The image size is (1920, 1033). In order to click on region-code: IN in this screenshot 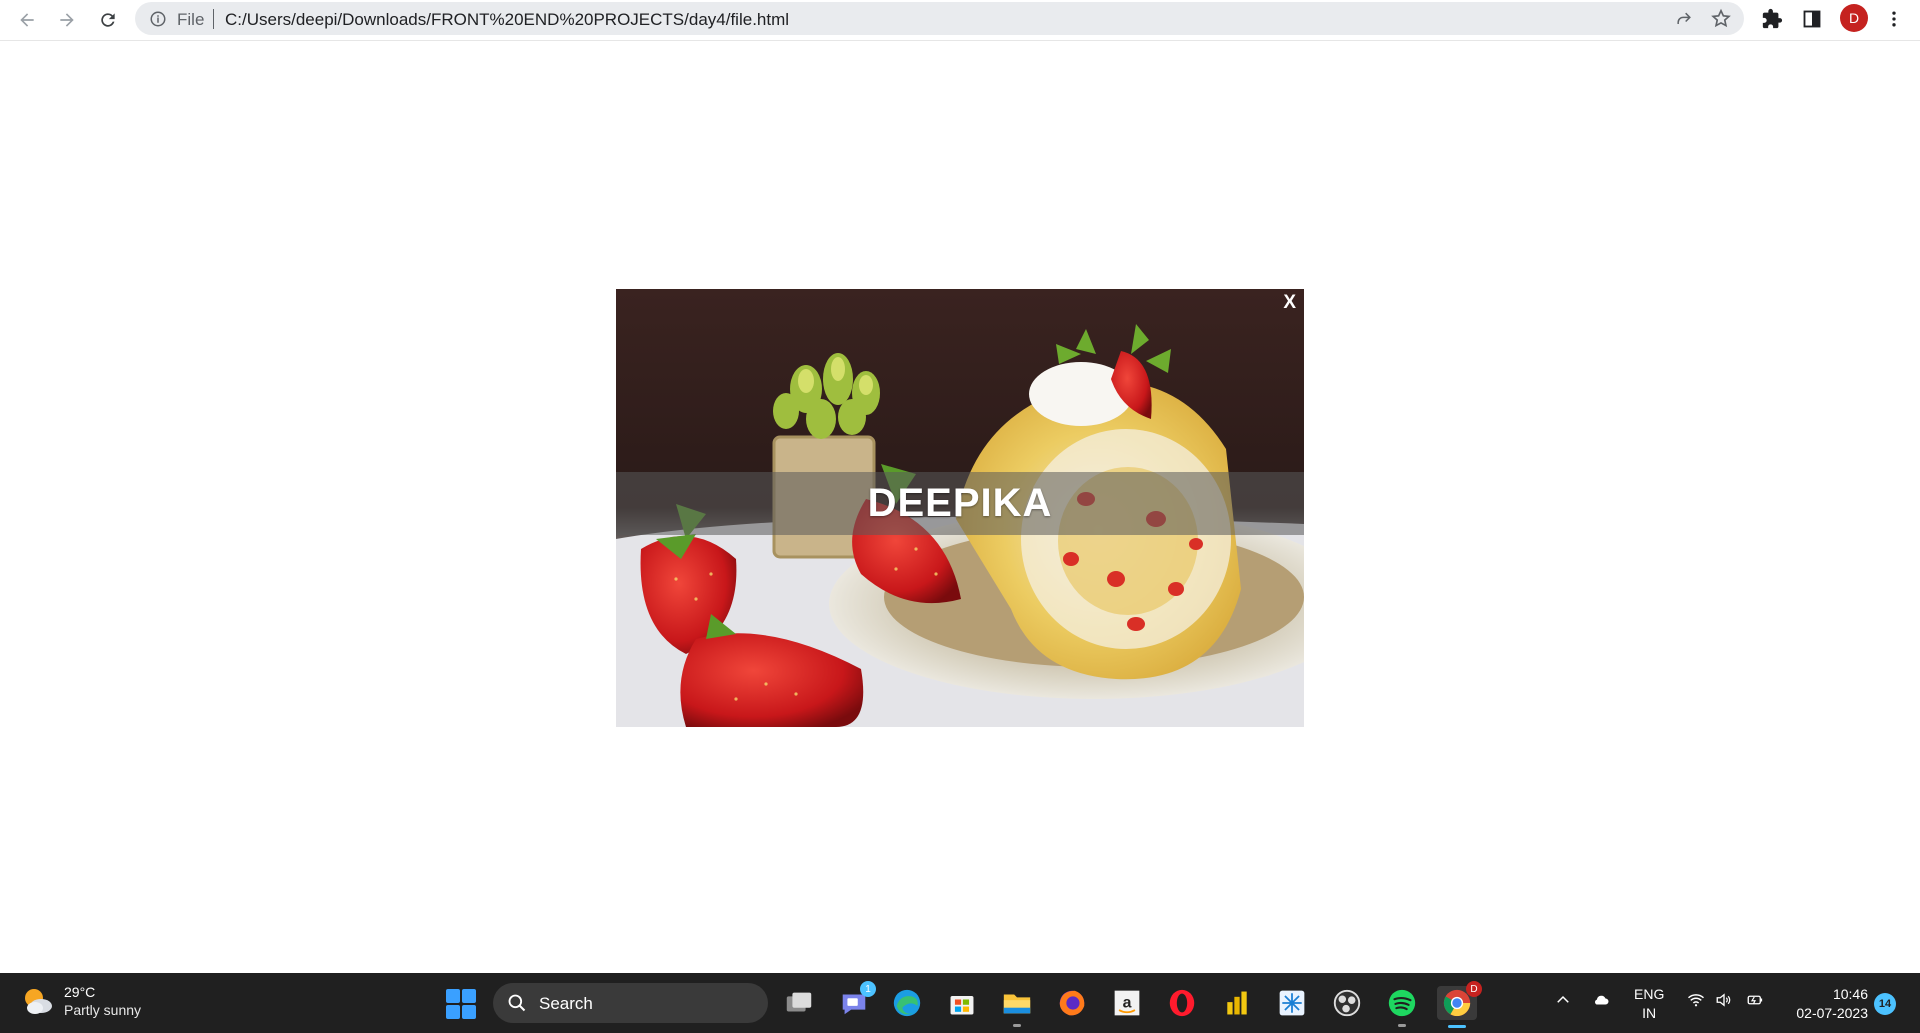, I will do `click(1649, 1013)`.